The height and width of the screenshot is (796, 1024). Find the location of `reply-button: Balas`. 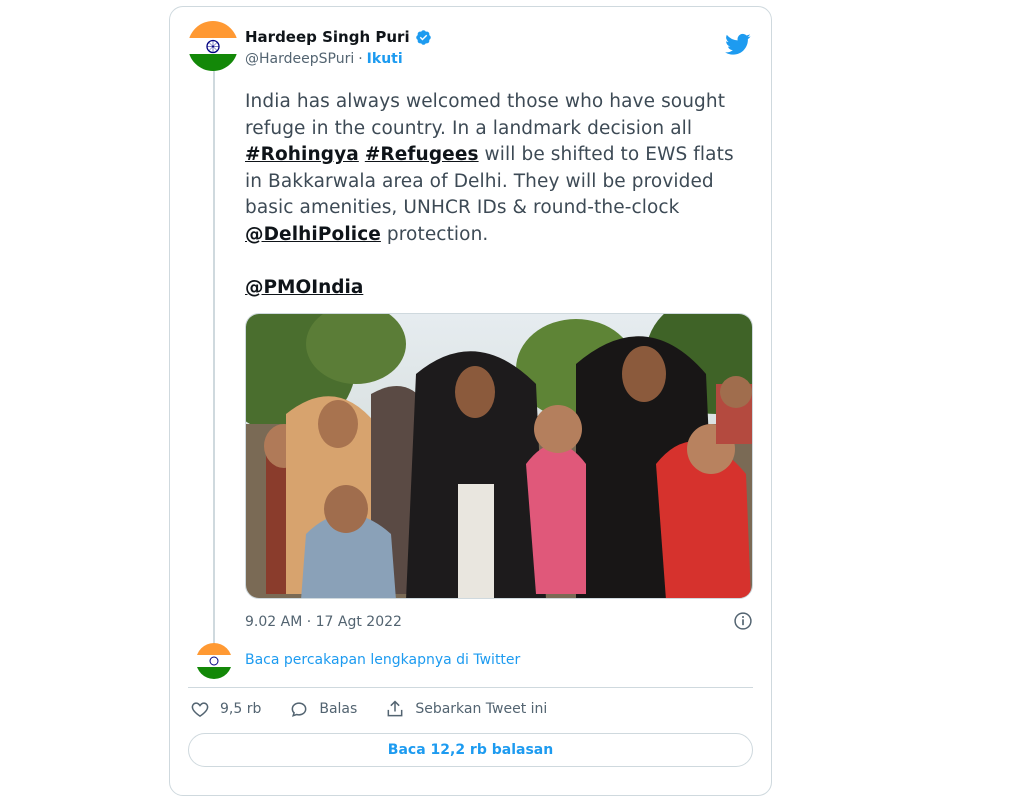

reply-button: Balas is located at coordinates (323, 709).